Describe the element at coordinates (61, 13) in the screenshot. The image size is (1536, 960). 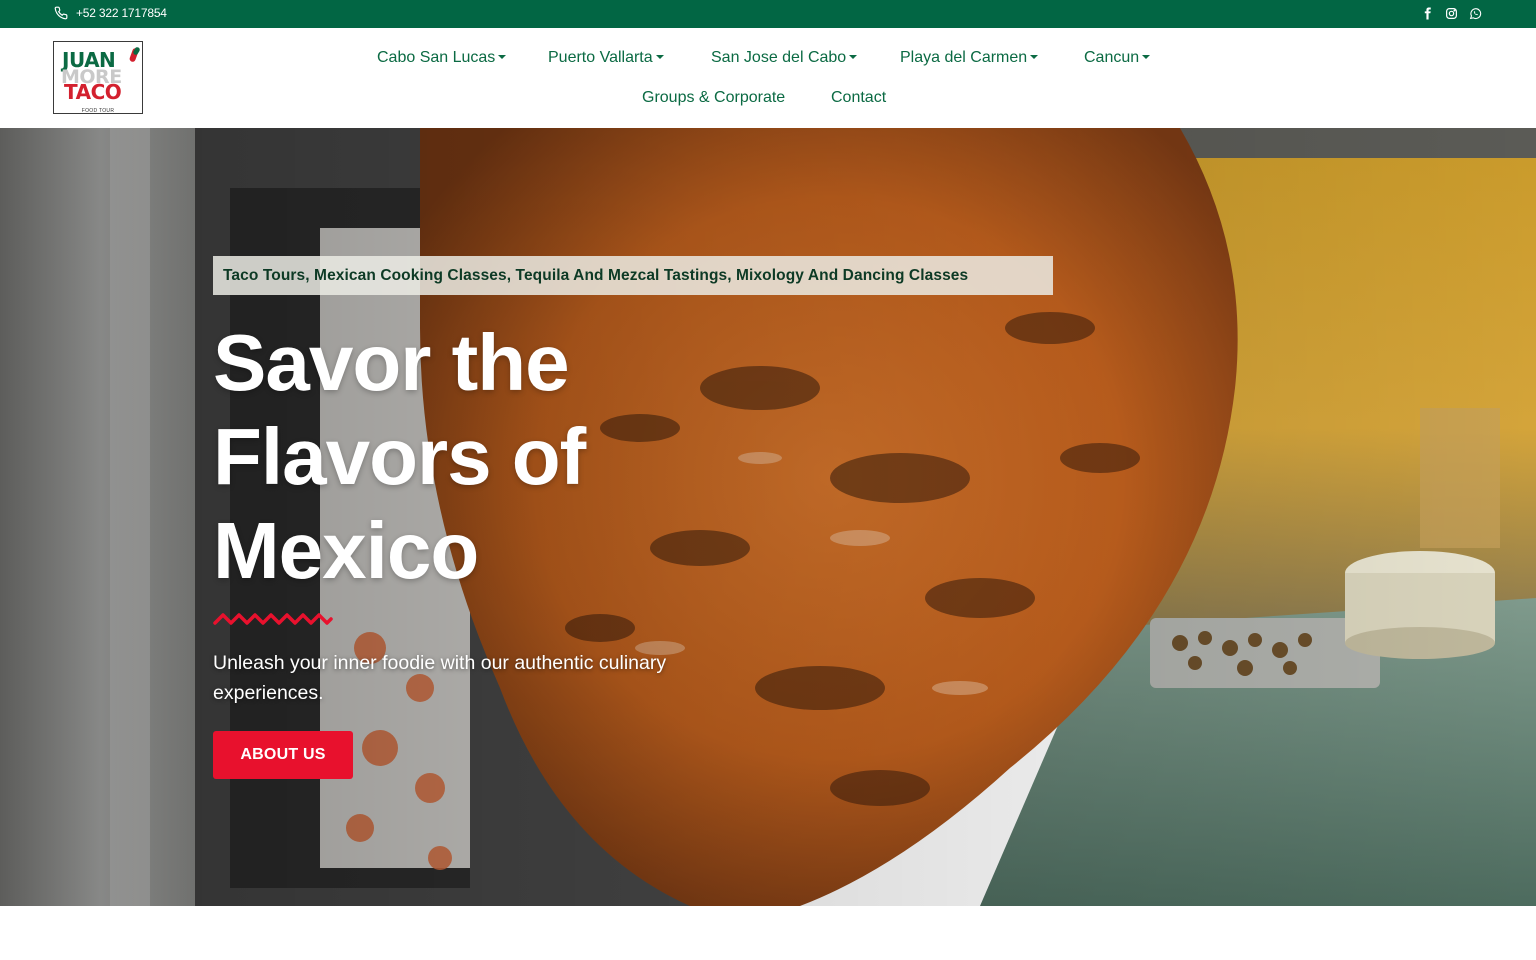
I see `phone-icon` at that location.